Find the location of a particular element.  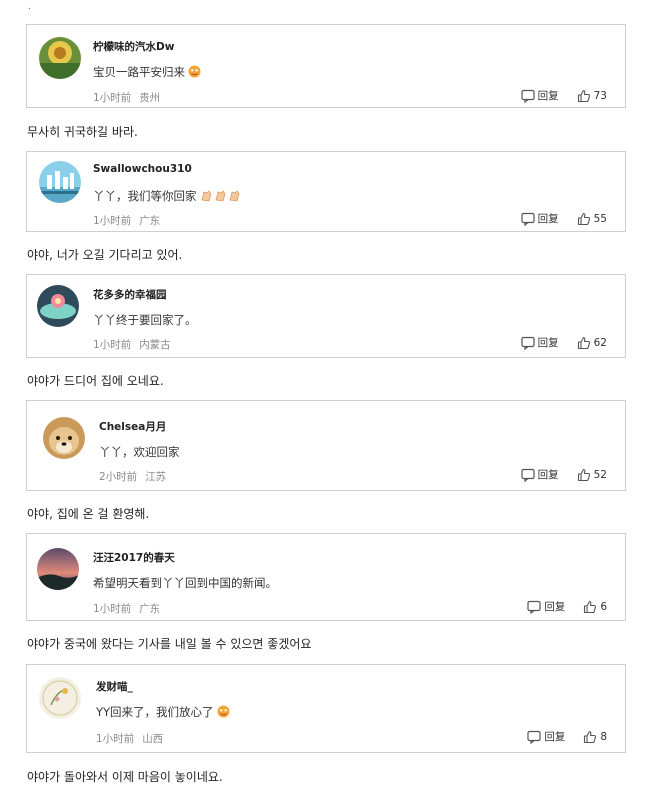

comment-card: 花多多的幸福园 丫丫终于要回家了。 1小时前 内蒙古 回复 62 is located at coordinates (326, 316).